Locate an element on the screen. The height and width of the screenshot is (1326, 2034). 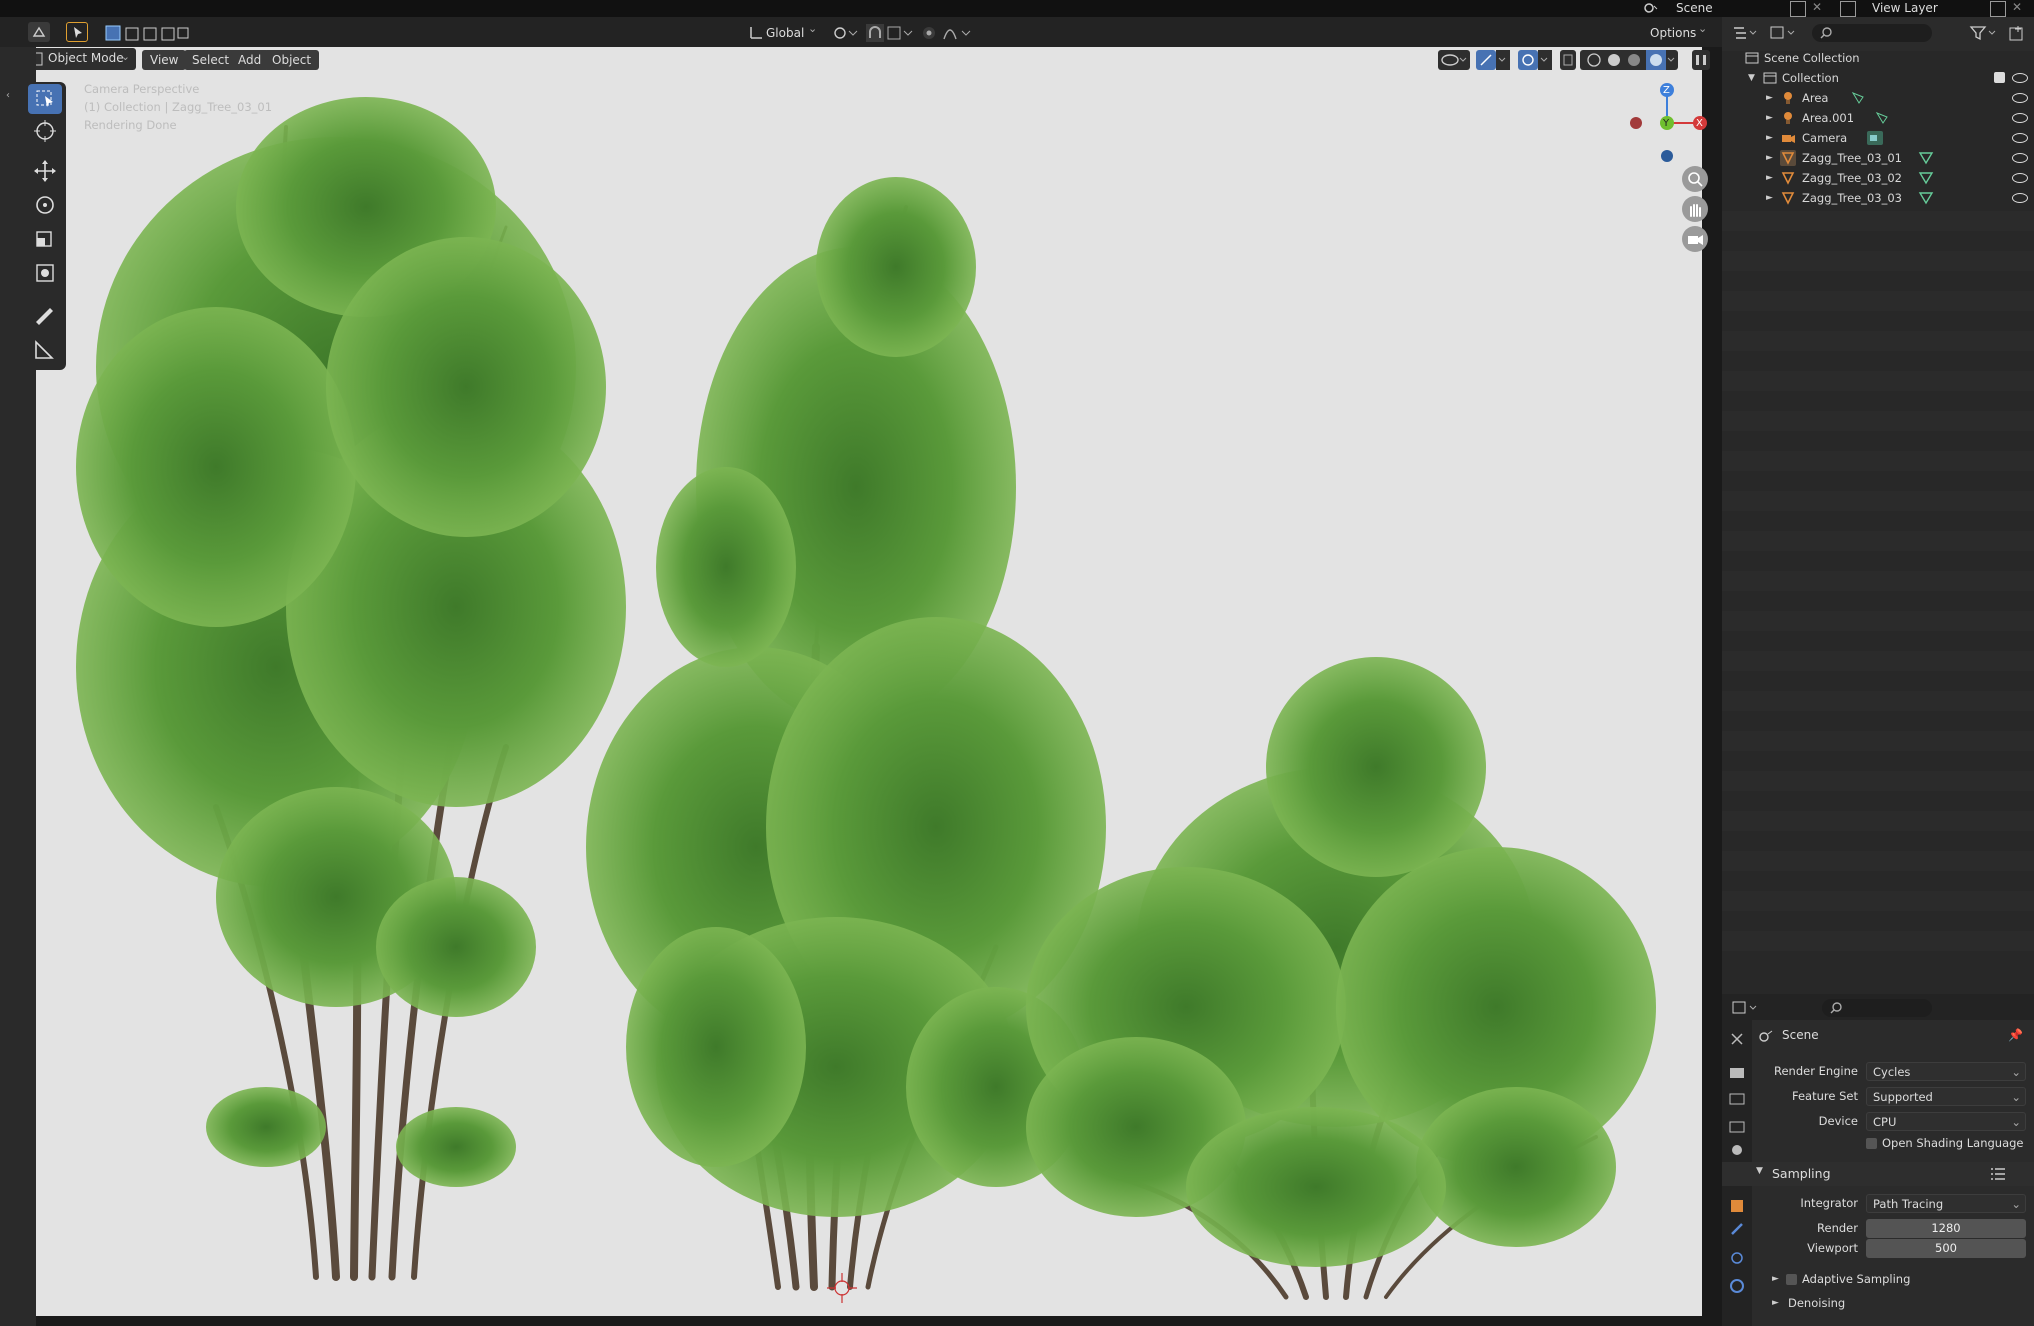
integrator-dropdown: Path Tracing ⌄ is located at coordinates (1946, 1203).